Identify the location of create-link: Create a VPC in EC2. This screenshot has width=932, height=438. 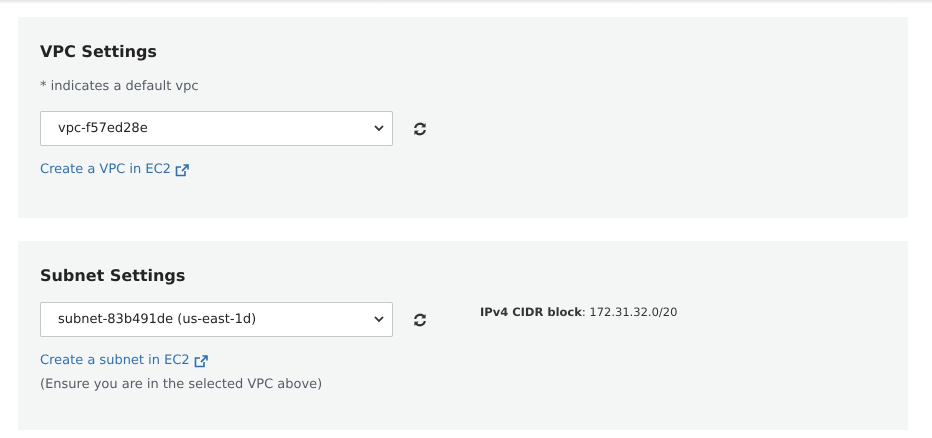
(114, 170).